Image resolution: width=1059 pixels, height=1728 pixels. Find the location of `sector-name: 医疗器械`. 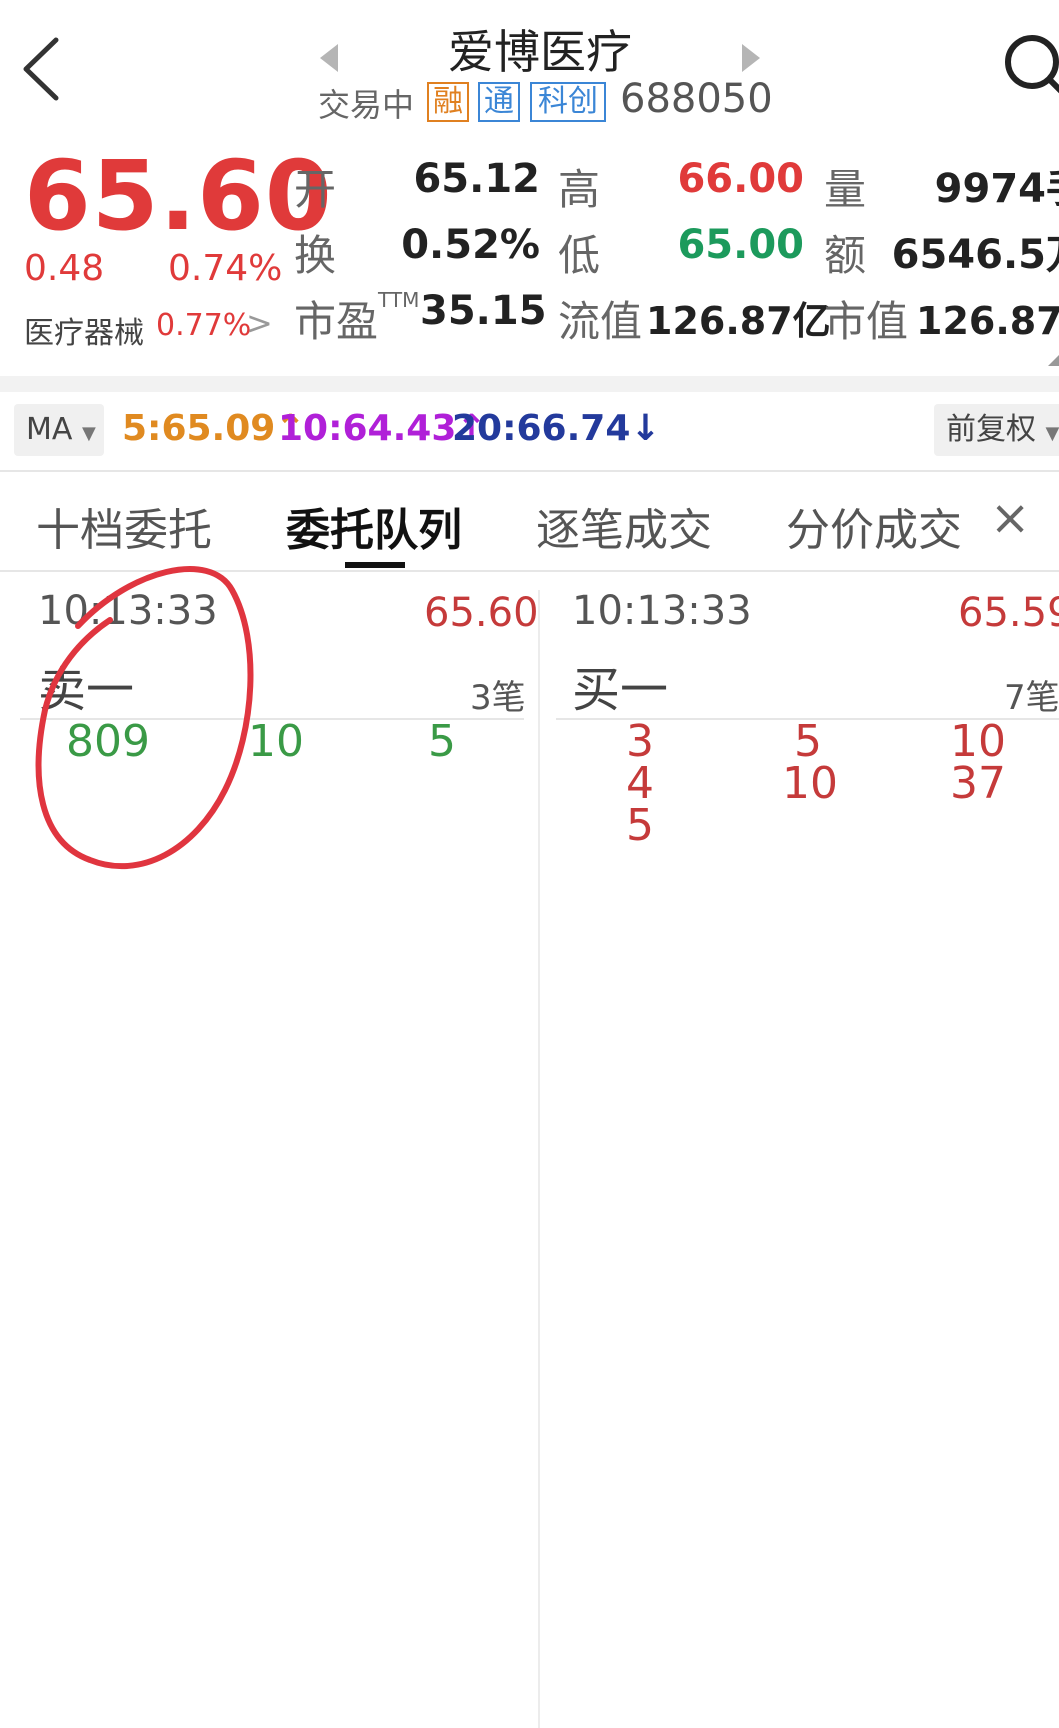

sector-name: 医疗器械 is located at coordinates (84, 330).